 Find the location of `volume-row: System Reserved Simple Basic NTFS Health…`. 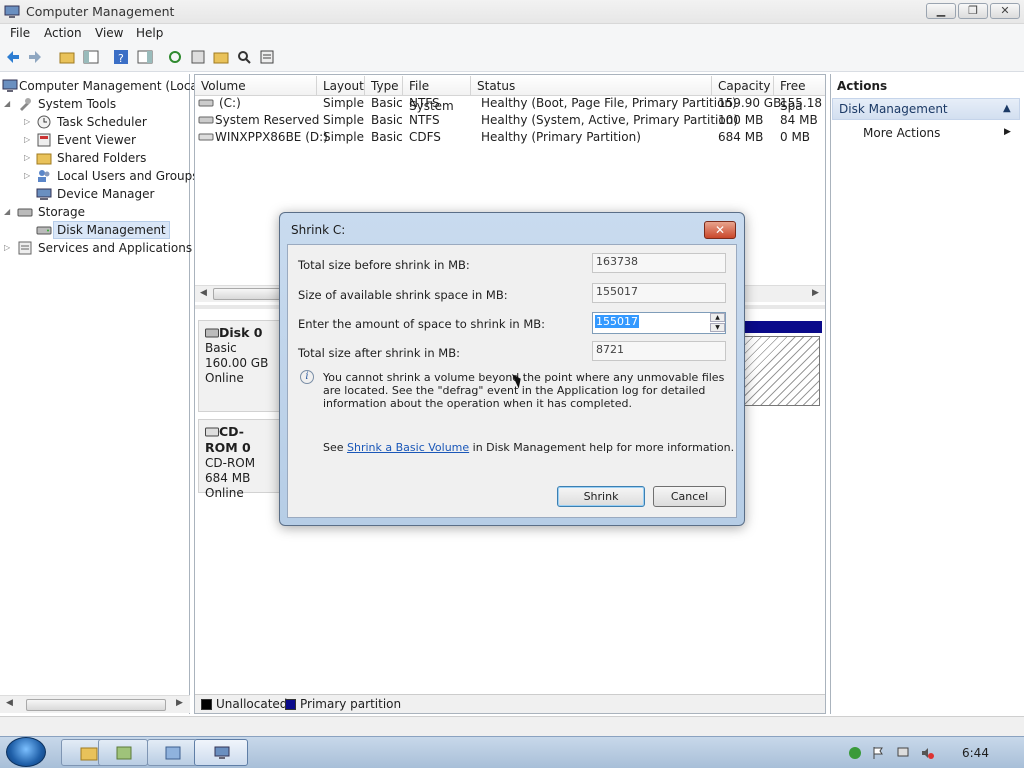

volume-row: System Reserved Simple Basic NTFS Health… is located at coordinates (510, 120).